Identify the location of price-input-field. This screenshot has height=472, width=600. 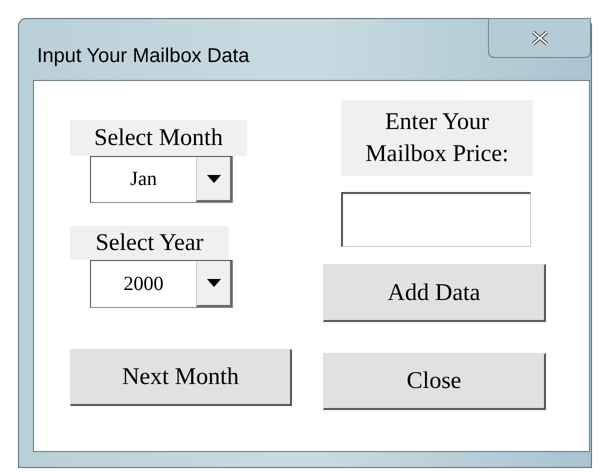
(436, 219).